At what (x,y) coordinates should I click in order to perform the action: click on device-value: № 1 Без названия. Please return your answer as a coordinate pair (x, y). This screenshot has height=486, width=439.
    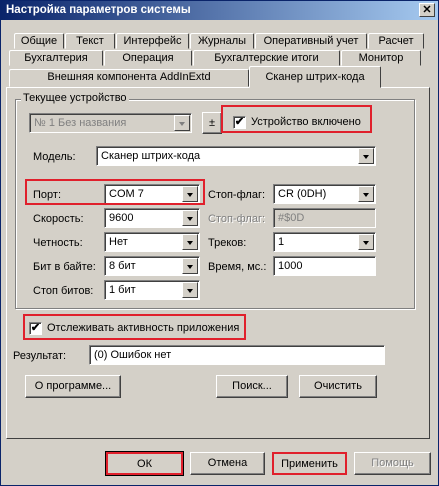
    Looking at the image, I should click on (80, 123).